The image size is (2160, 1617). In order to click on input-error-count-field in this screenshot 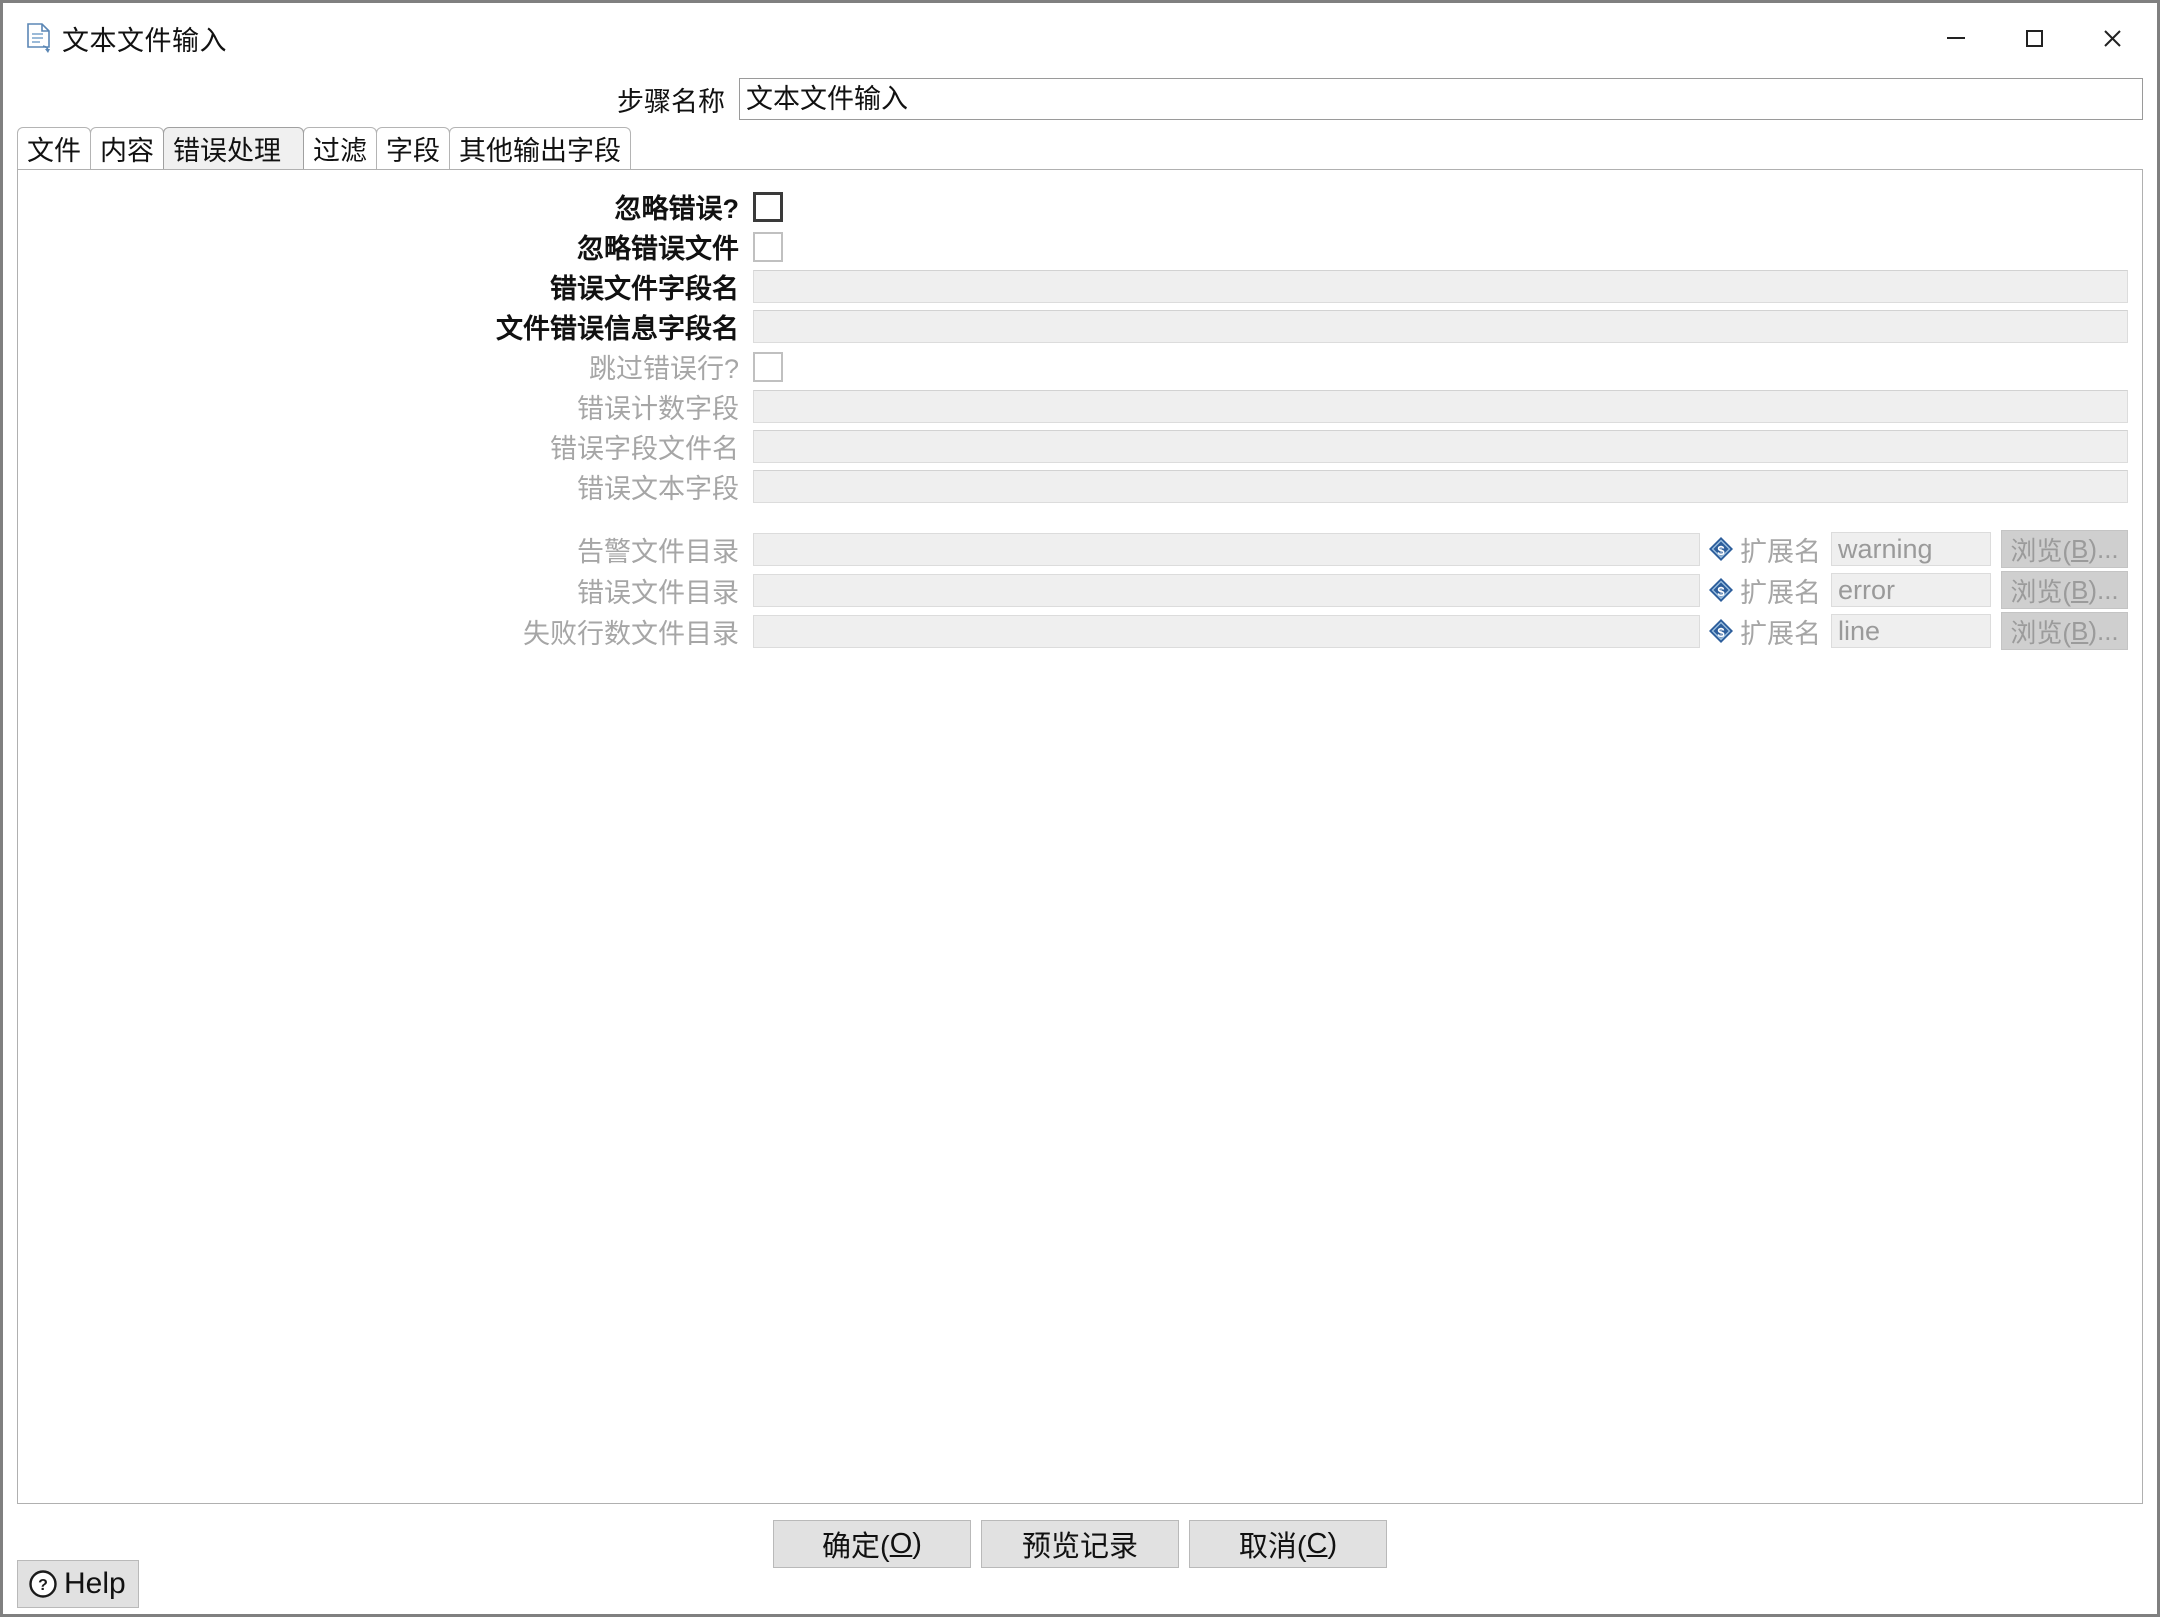, I will do `click(1440, 406)`.